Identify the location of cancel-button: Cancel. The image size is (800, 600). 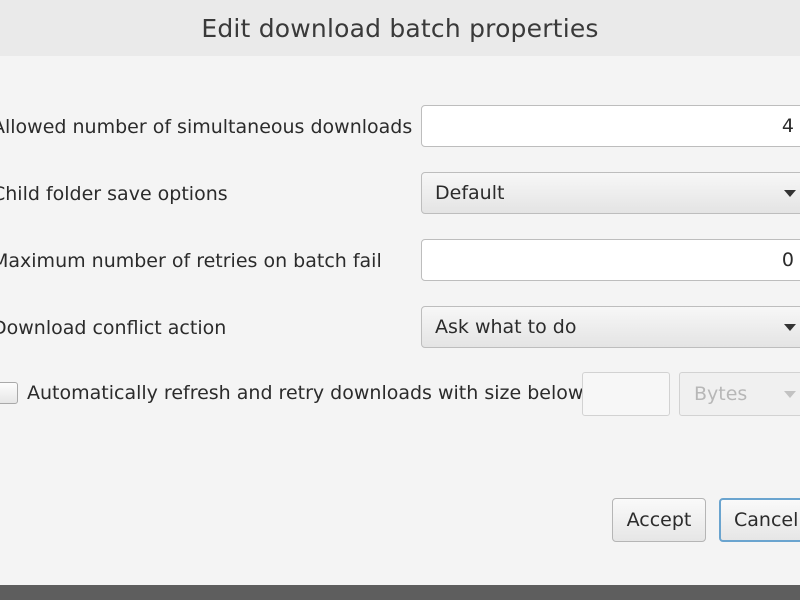
(759, 520).